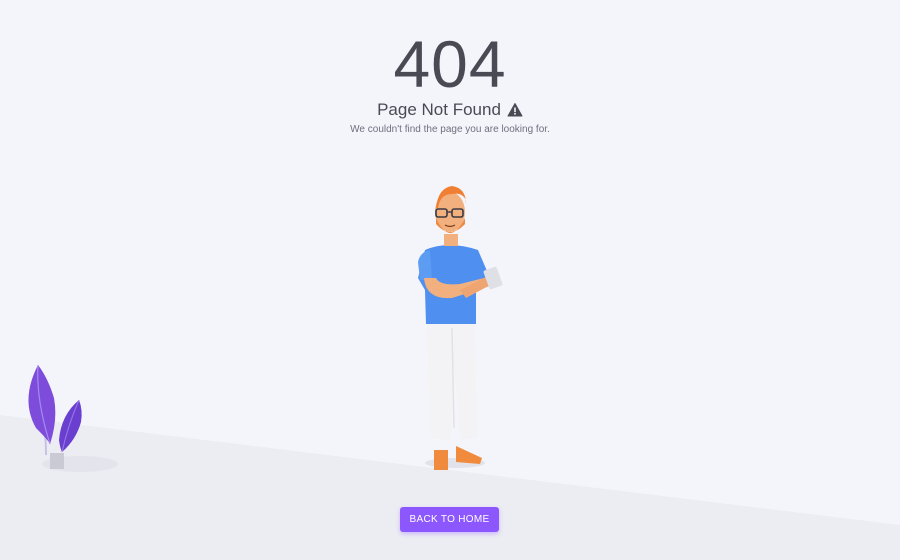 This screenshot has height=560, width=900. What do you see at coordinates (515, 110) in the screenshot?
I see `warning-icon` at bounding box center [515, 110].